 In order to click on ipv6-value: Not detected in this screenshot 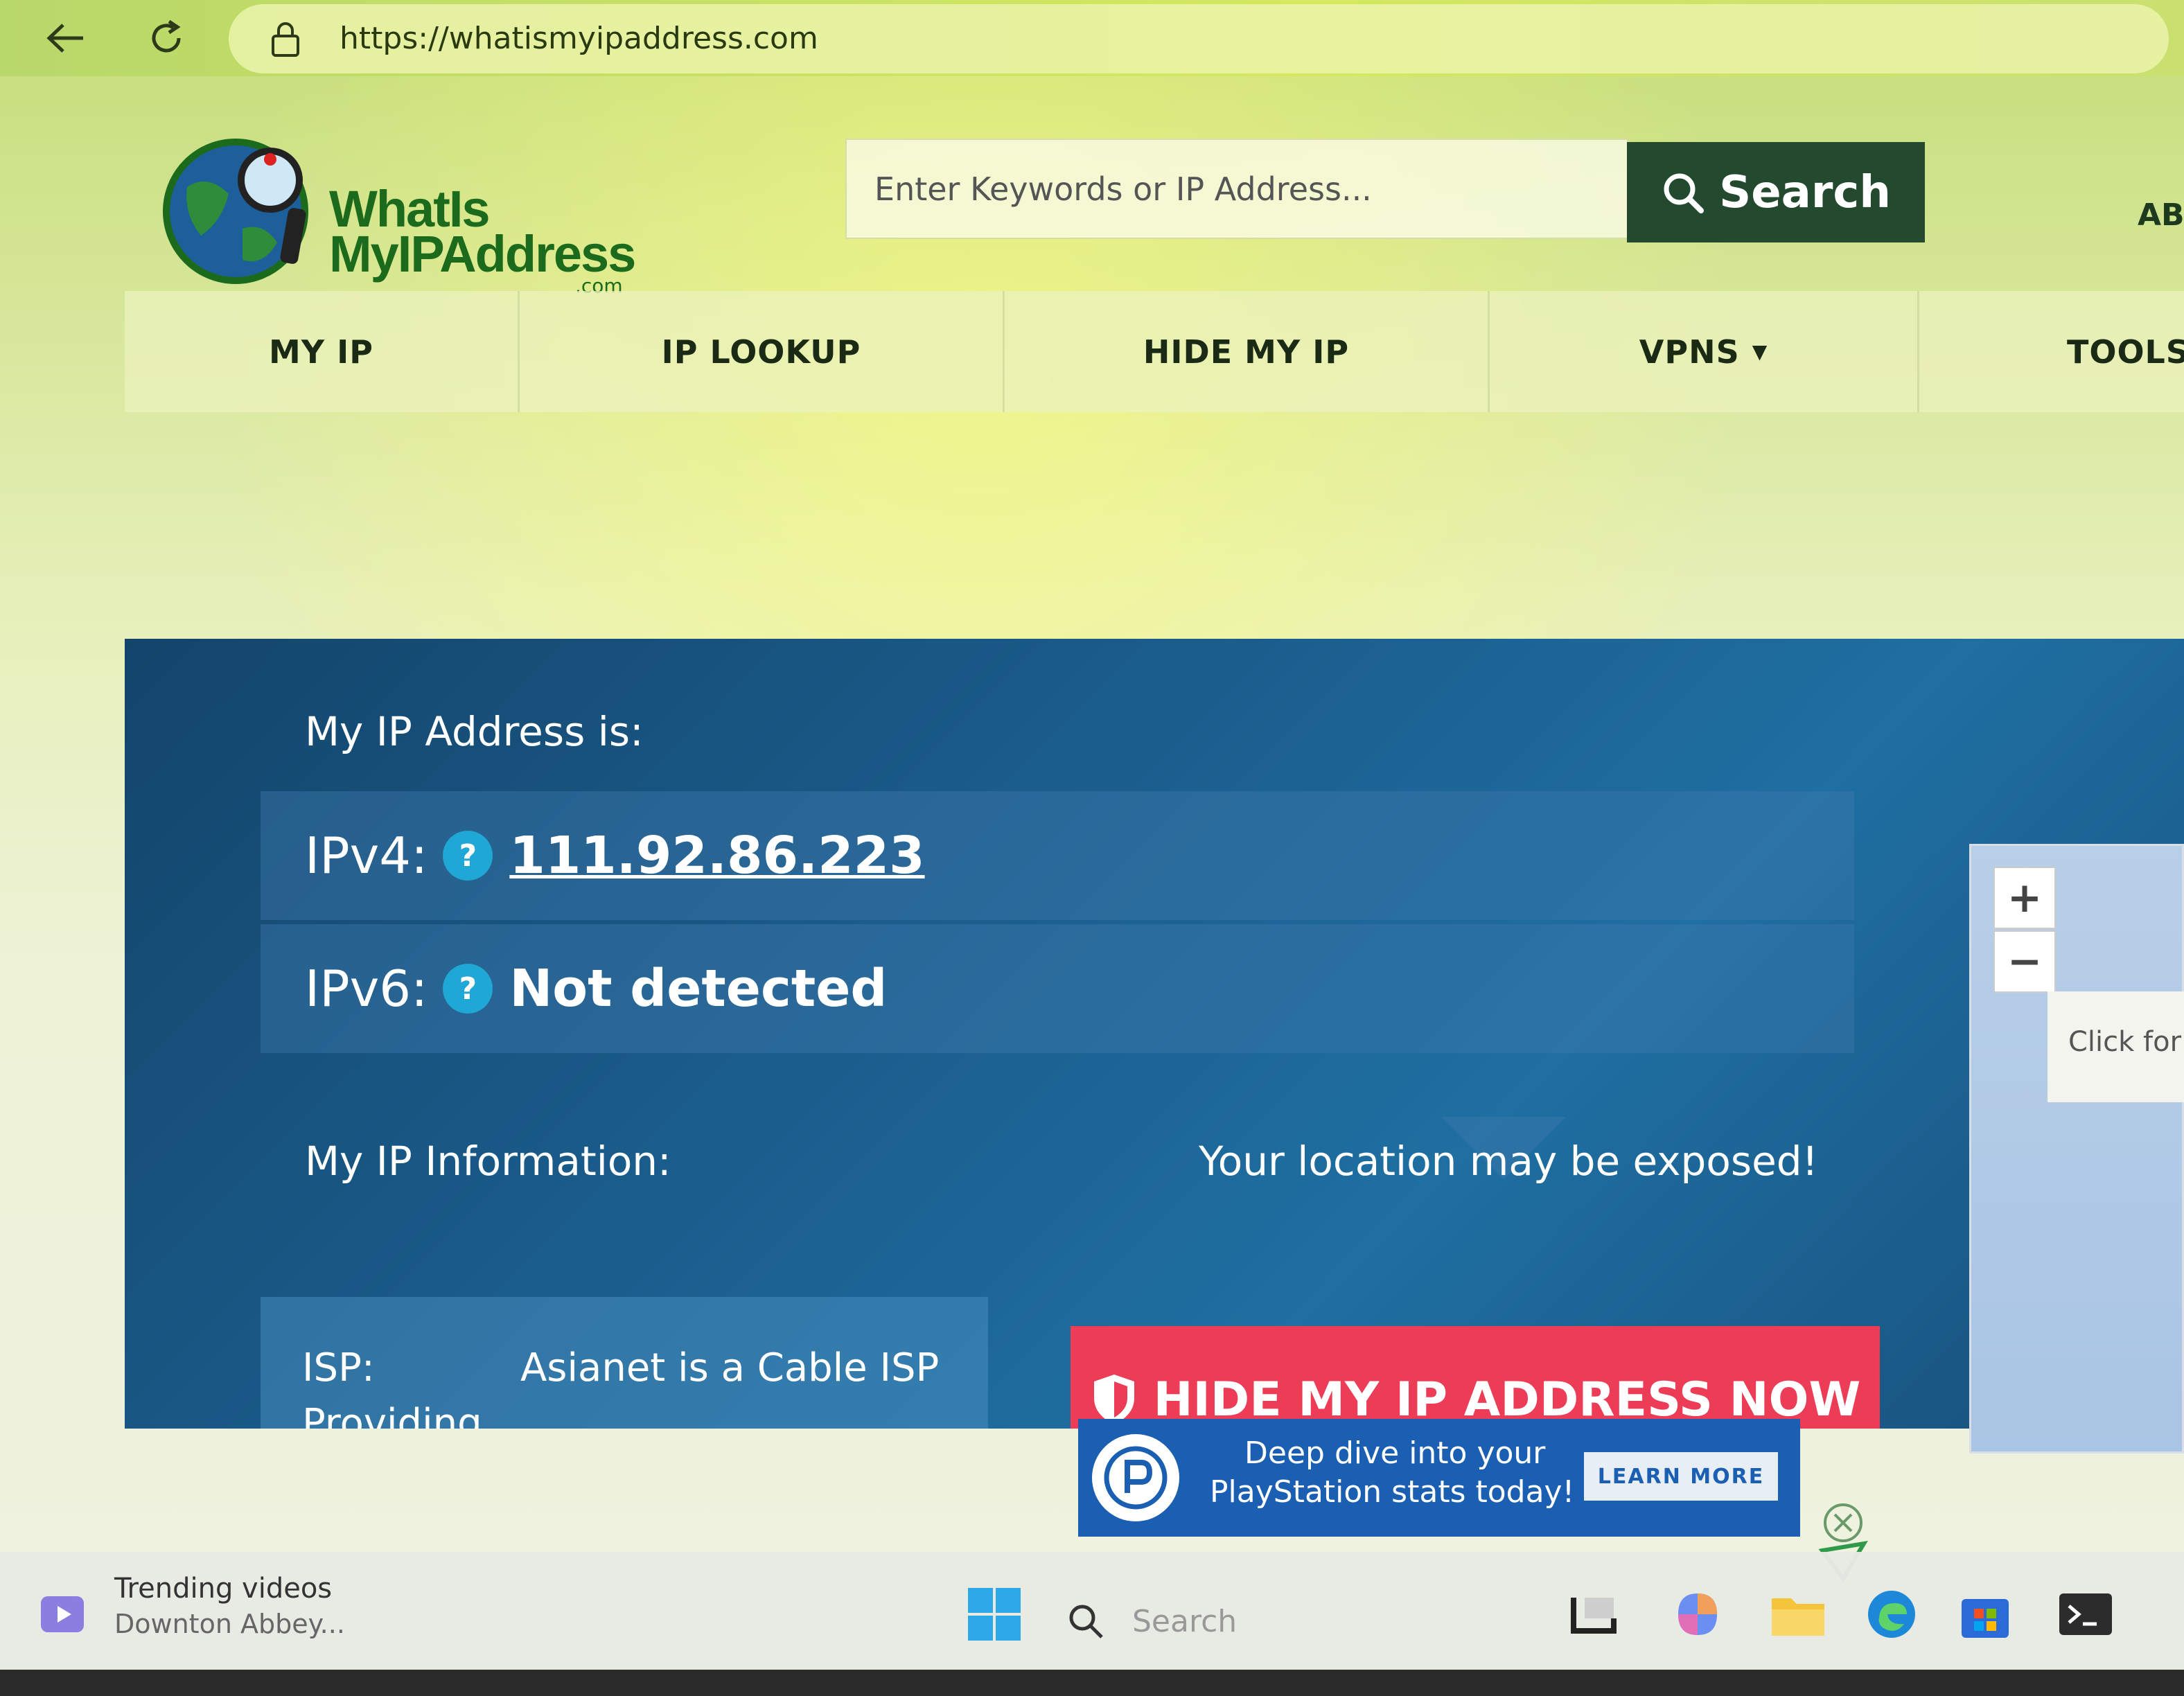, I will do `click(698, 988)`.